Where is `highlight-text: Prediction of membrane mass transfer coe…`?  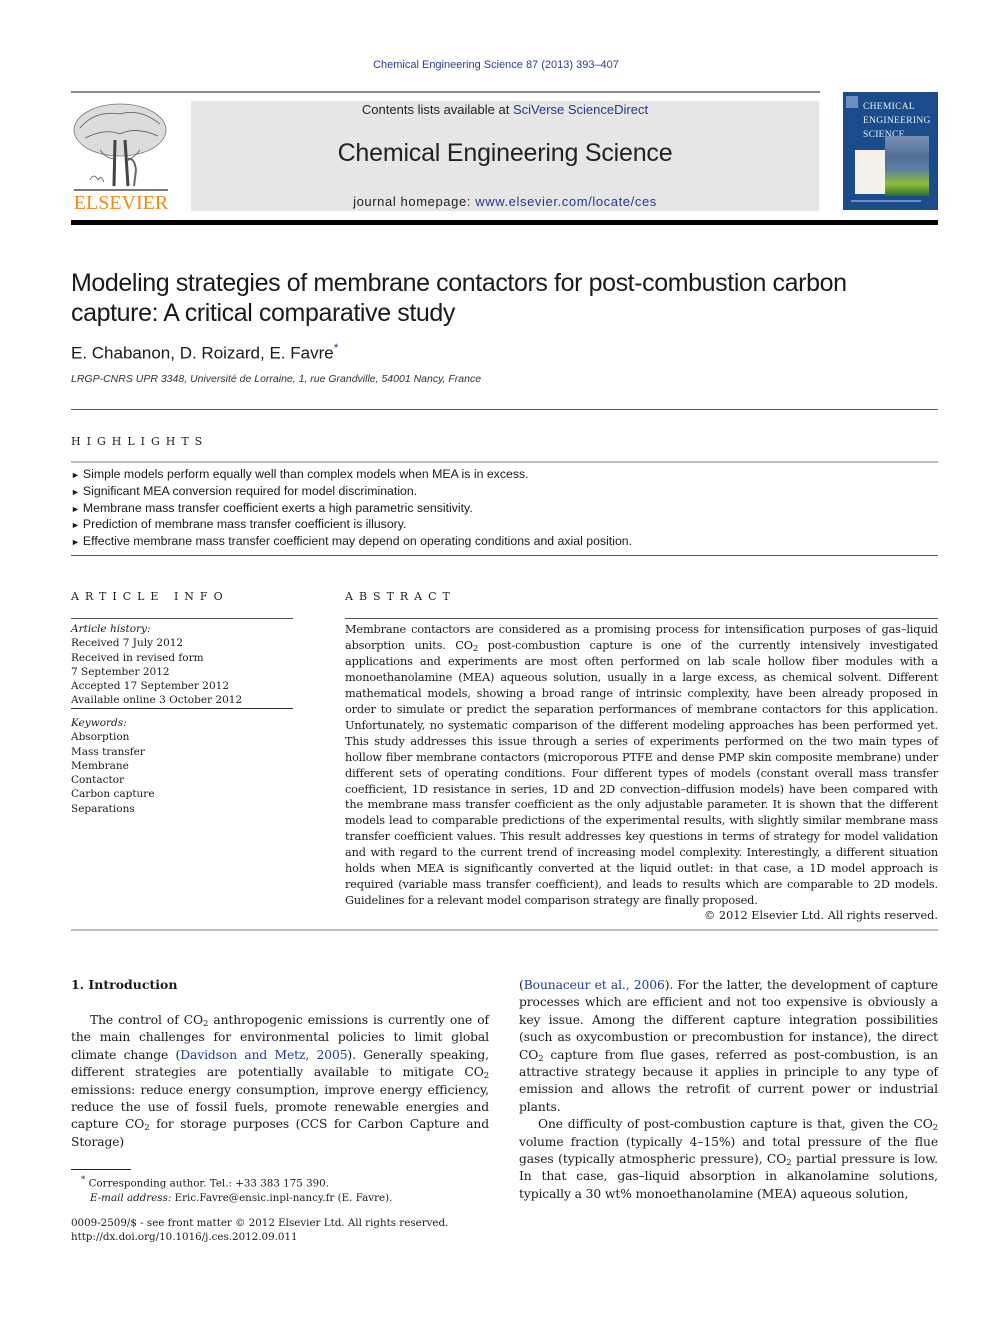 highlight-text: Prediction of membrane mass transfer coe… is located at coordinates (244, 524).